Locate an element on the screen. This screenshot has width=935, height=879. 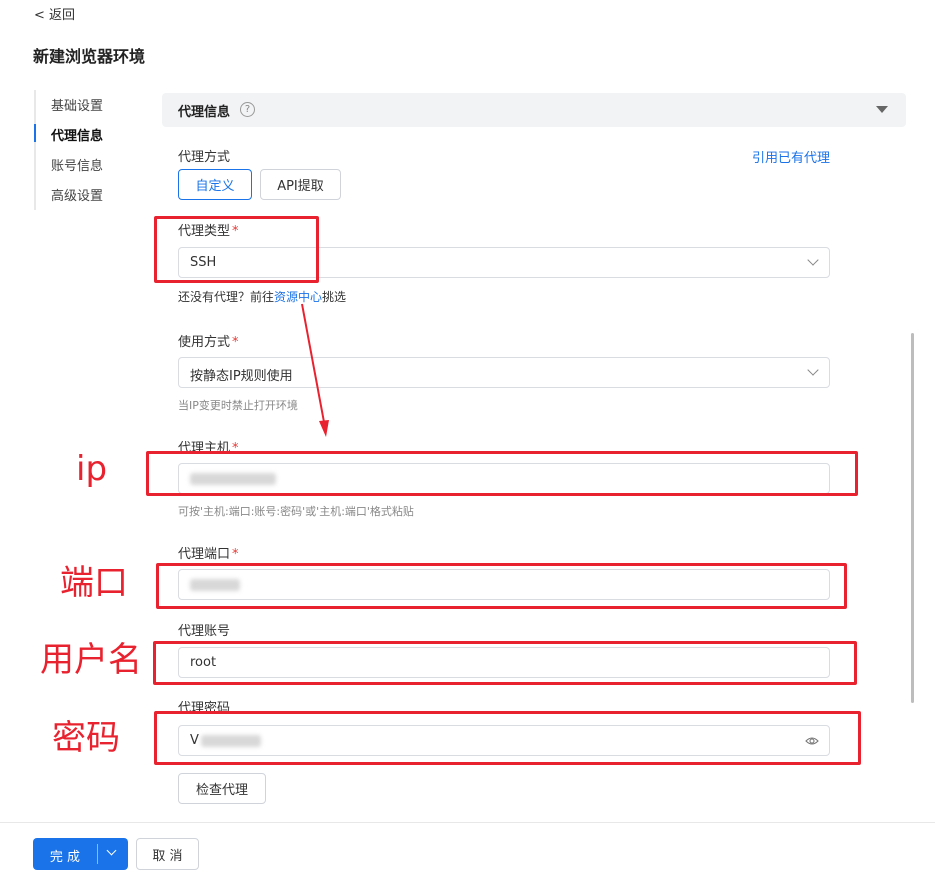
annotation-box-proxy-type is located at coordinates (236, 249).